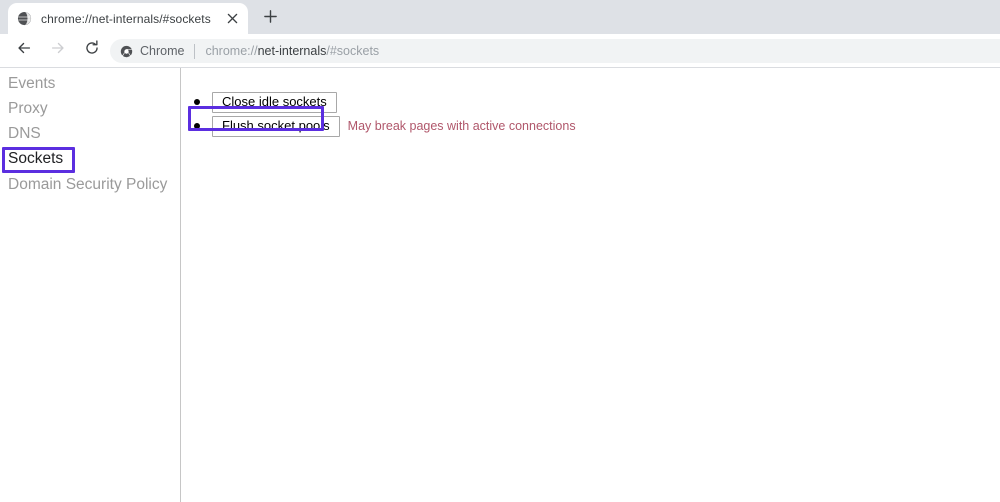  Describe the element at coordinates (555, 51) in the screenshot. I see `address-bar: Chrome chrome://net-internals/#sockets` at that location.